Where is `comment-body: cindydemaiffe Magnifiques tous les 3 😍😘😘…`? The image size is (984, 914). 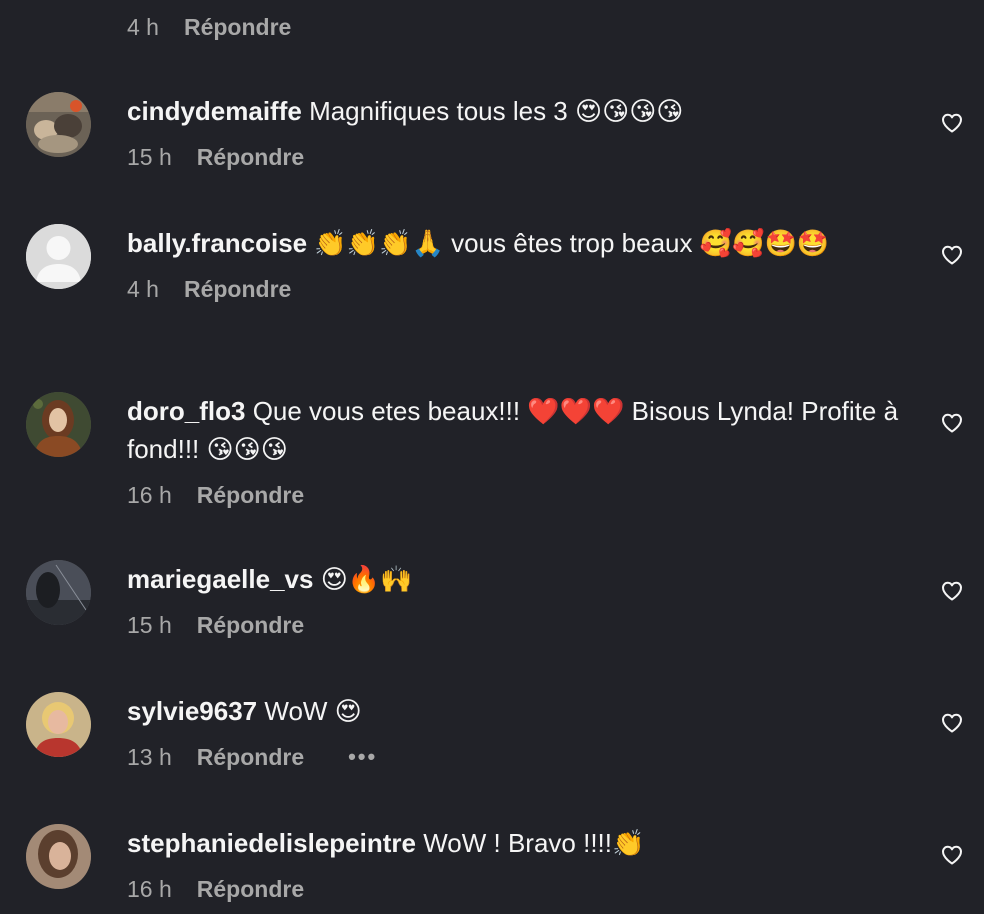
comment-body: cindydemaiffe Magnifiques tous les 3 😍😘😘… is located at coordinates (522, 132).